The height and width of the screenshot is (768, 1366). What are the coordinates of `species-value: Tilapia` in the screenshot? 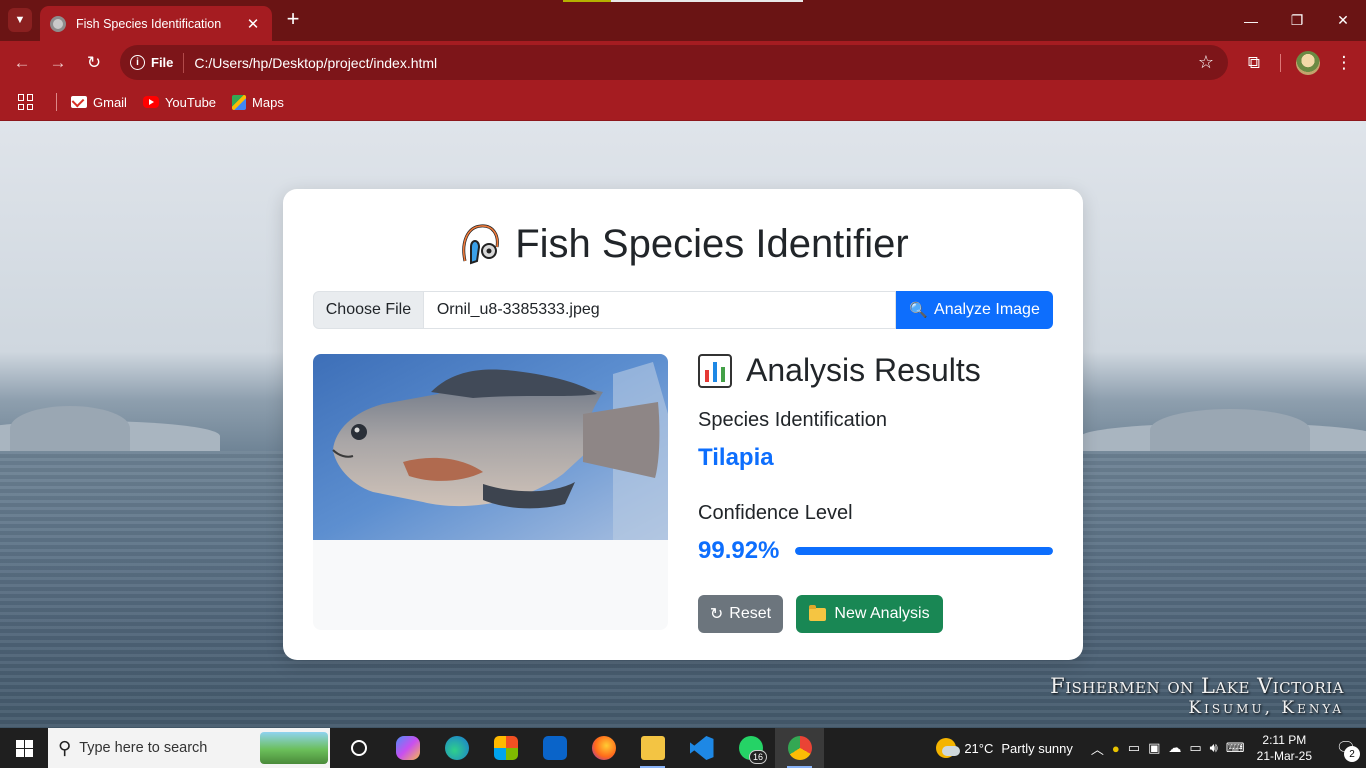 It's located at (736, 457).